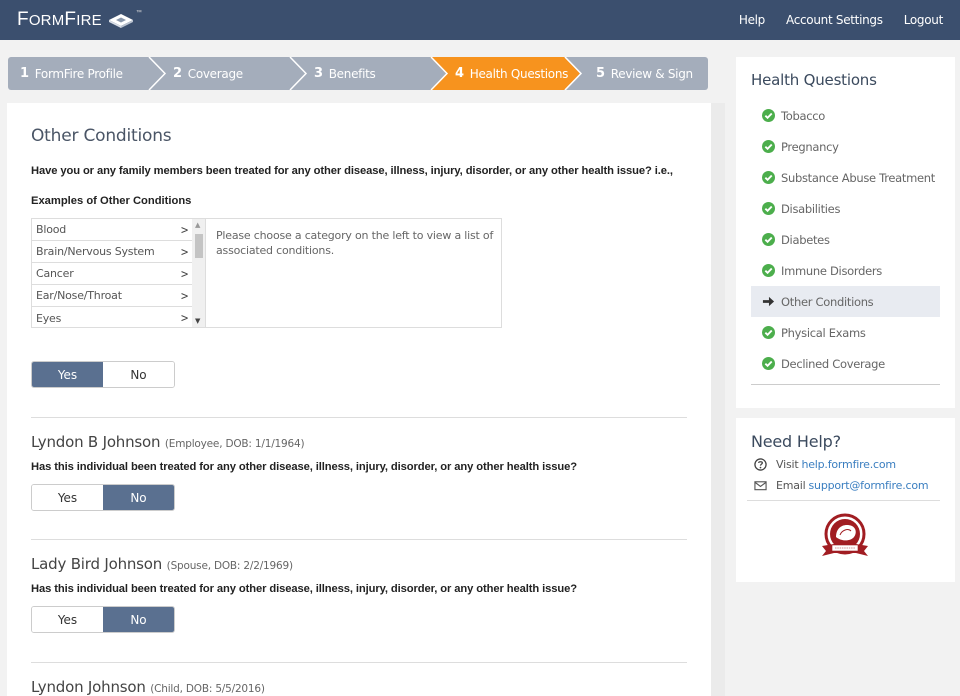 The width and height of the screenshot is (960, 696). Describe the element at coordinates (519, 73) in the screenshot. I see `step-label: Health Questions` at that location.